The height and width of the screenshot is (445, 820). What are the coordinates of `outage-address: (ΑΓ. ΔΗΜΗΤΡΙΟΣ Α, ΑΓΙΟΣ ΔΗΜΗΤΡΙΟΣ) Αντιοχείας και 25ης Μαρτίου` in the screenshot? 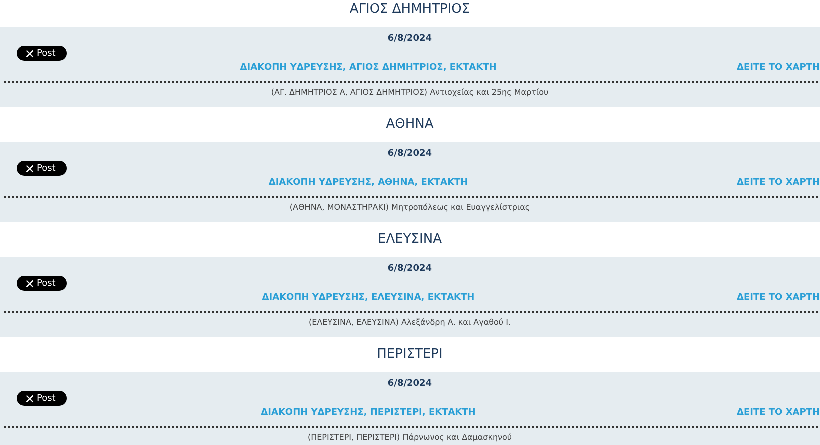 It's located at (410, 92).